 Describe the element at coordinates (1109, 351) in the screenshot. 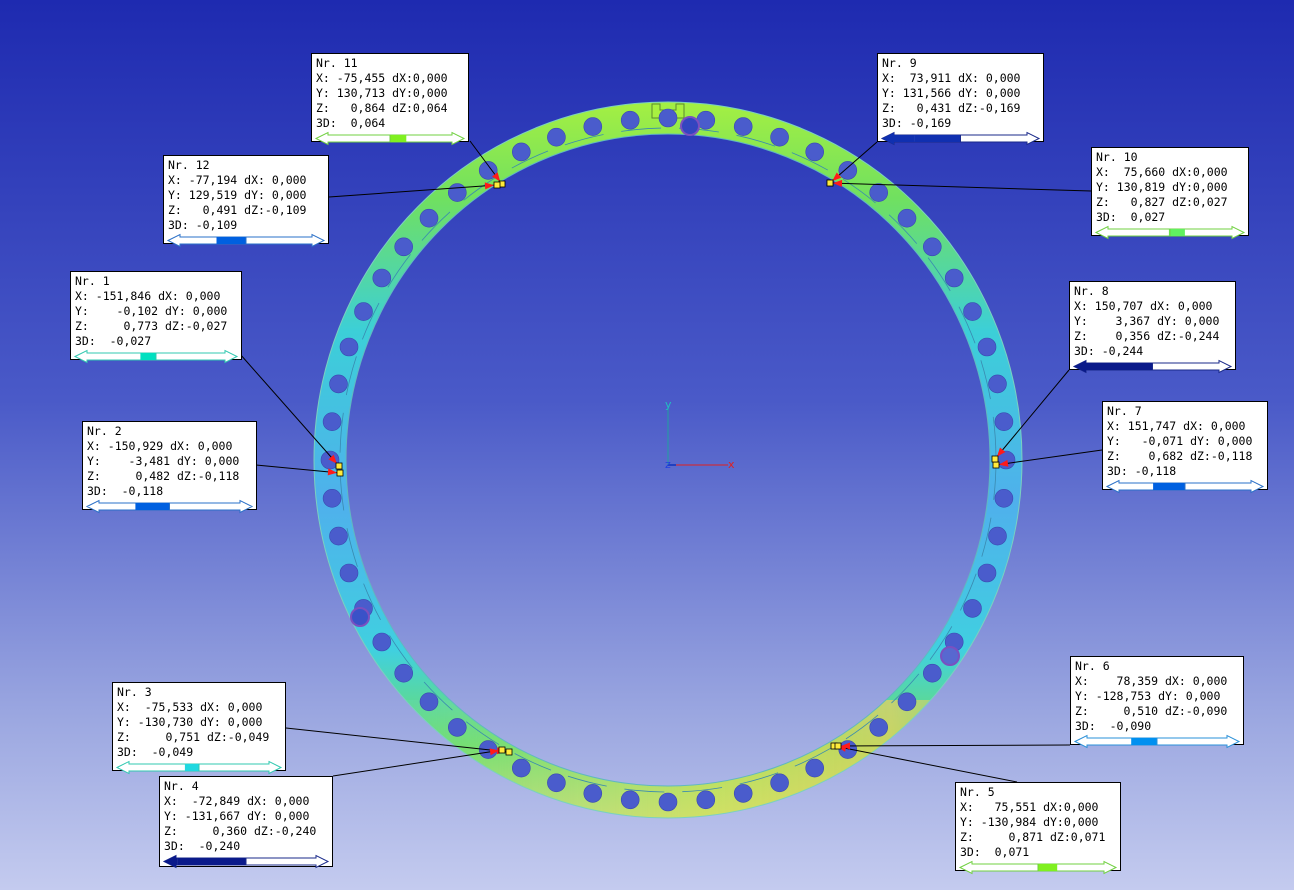

I see `label-3d-row: 3D: -0,244` at that location.